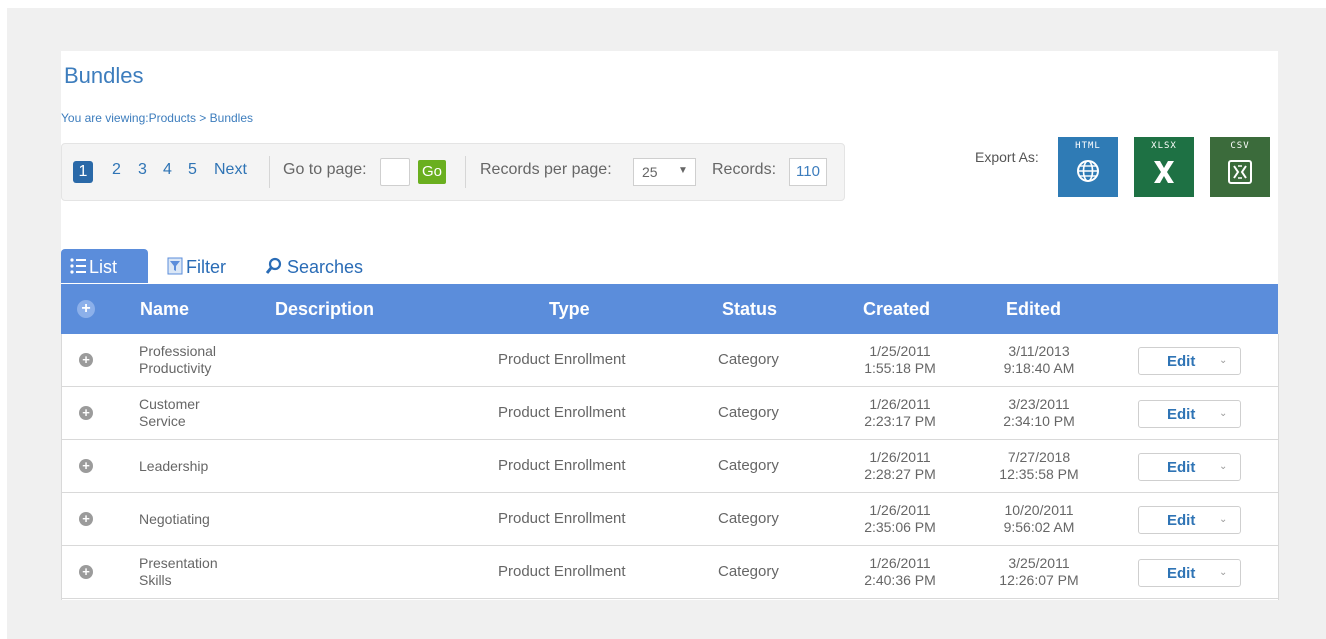 The height and width of the screenshot is (639, 1326). I want to click on row-name-line1: Negotiating, so click(174, 519).